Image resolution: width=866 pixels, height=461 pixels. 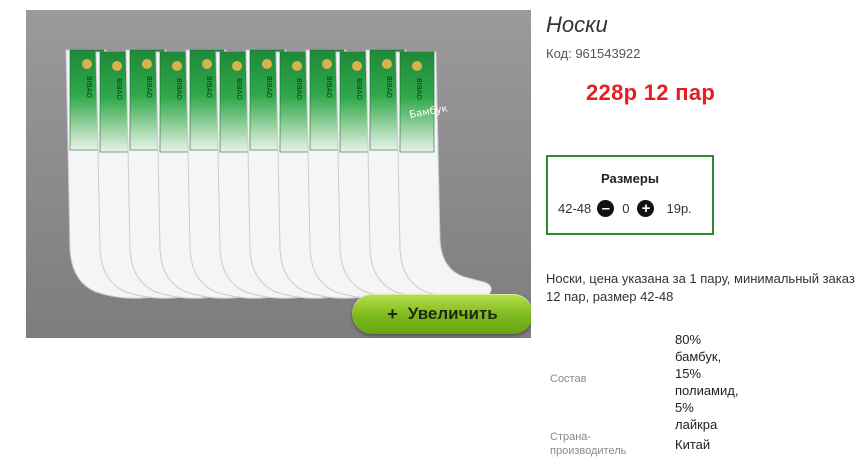 What do you see at coordinates (706, 382) in the screenshot?
I see `spec-value-composition: 80% бамбук, 15% полиамид, 5% лайкра` at bounding box center [706, 382].